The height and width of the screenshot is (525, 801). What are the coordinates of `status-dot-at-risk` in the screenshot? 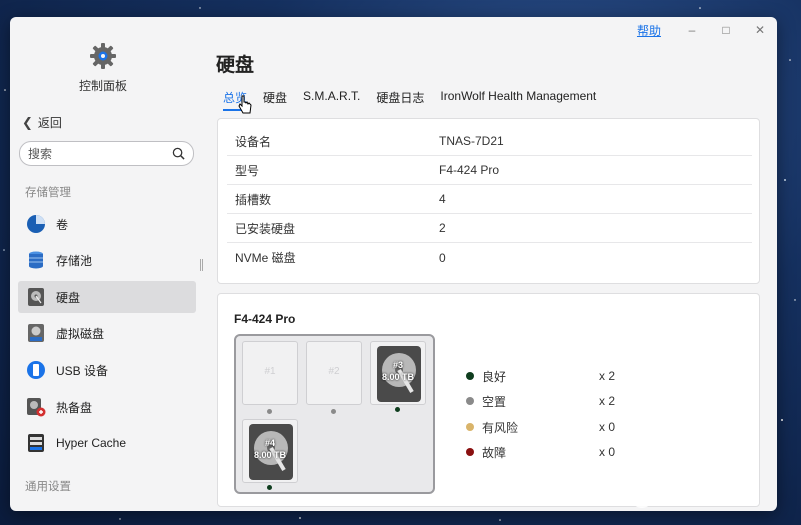 It's located at (470, 427).